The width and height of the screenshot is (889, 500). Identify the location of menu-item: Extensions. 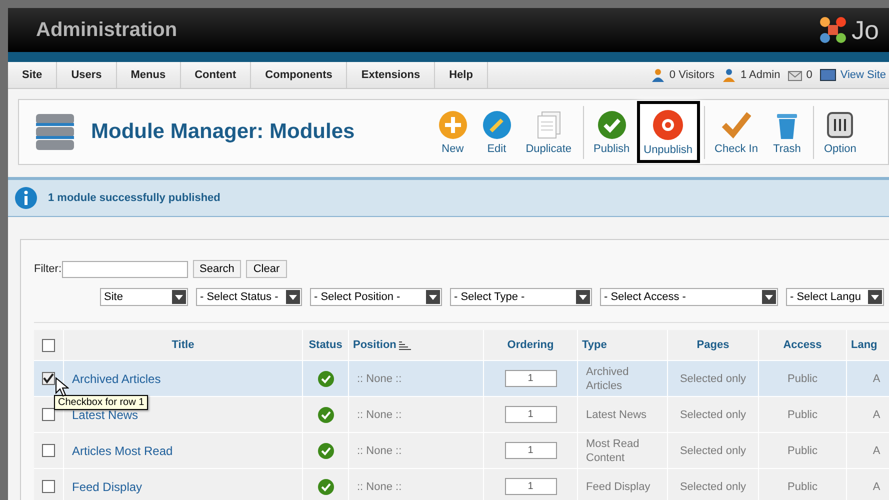
(391, 75).